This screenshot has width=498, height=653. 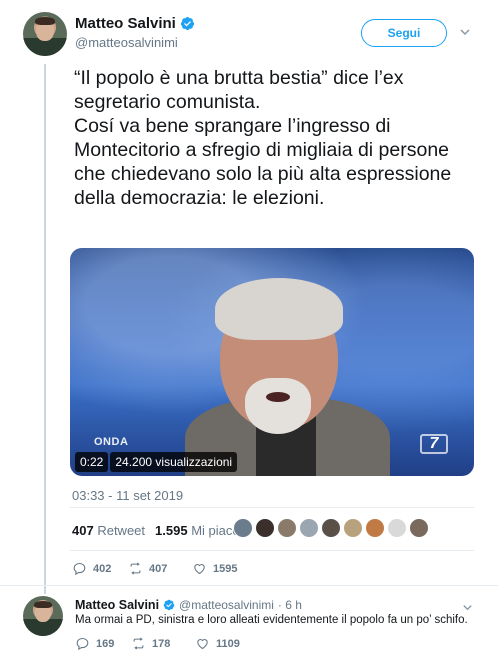 I want to click on author-avatar, so click(x=45, y=34).